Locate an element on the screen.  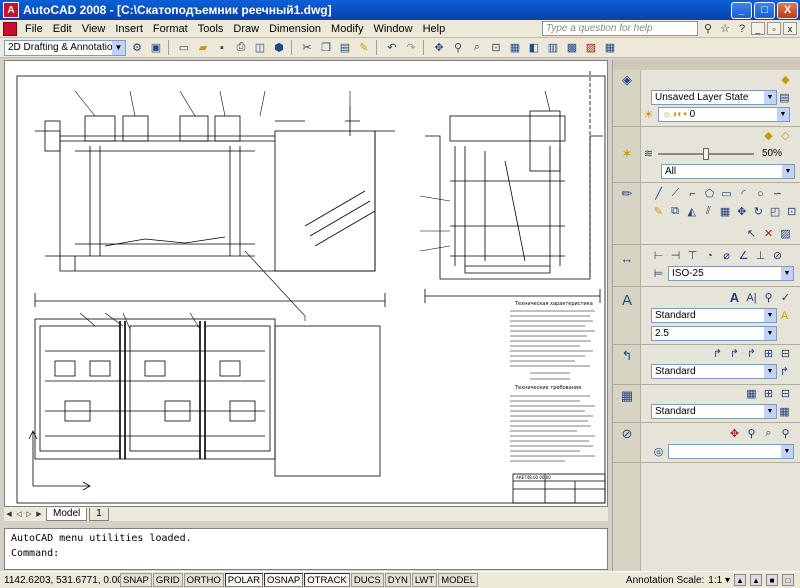
array-tool-icon: ▦ is located at coordinates (725, 211).